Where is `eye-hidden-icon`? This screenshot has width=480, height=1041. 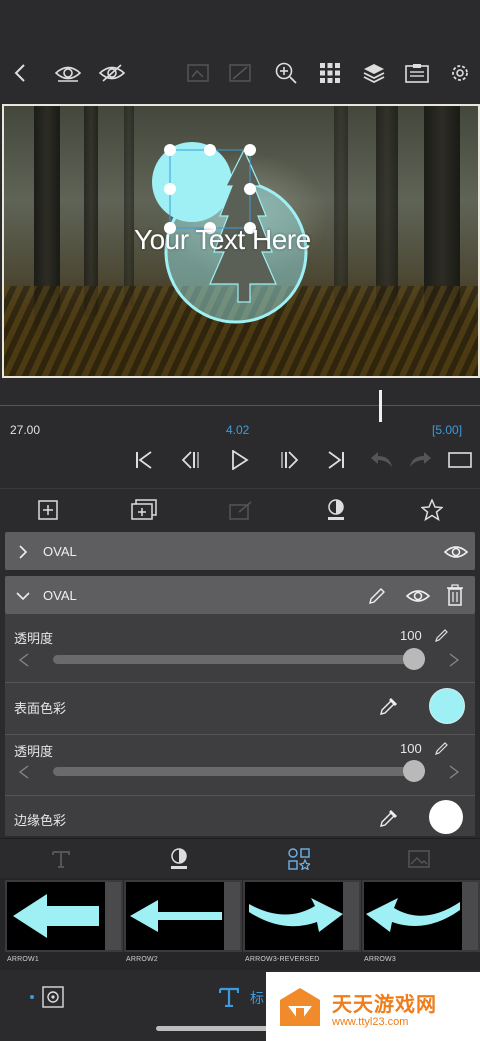
eye-hidden-icon is located at coordinates (112, 73).